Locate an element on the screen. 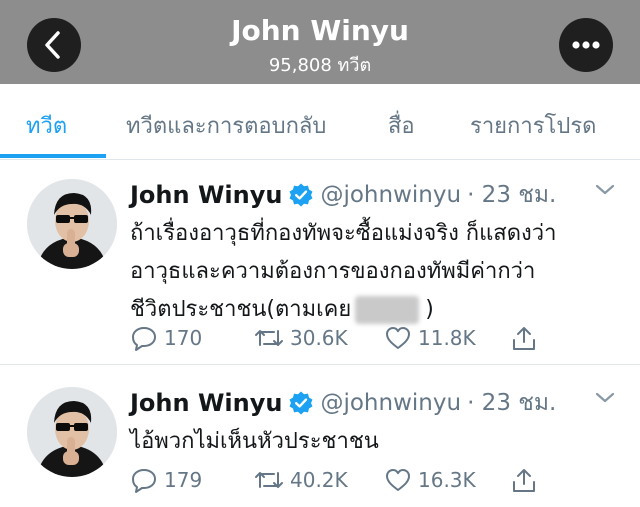 The height and width of the screenshot is (507, 640). tab-tweets-and-replies: ทวีตและการตอบกลับ is located at coordinates (226, 125).